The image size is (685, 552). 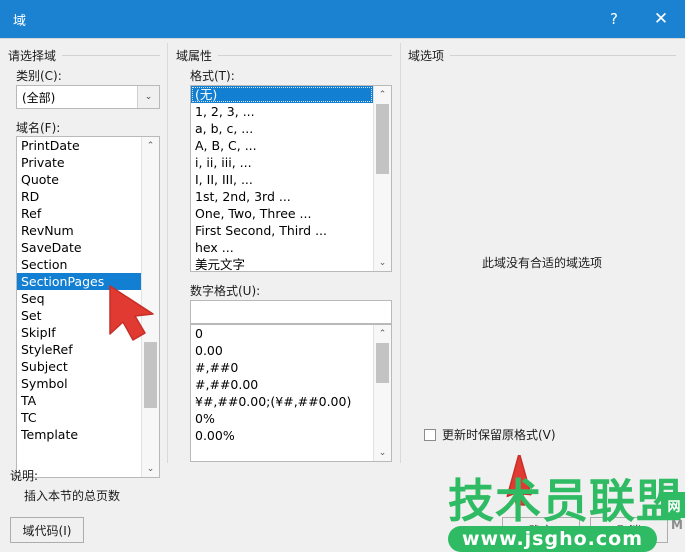 I want to click on list-item: SkipIf, so click(x=79, y=332).